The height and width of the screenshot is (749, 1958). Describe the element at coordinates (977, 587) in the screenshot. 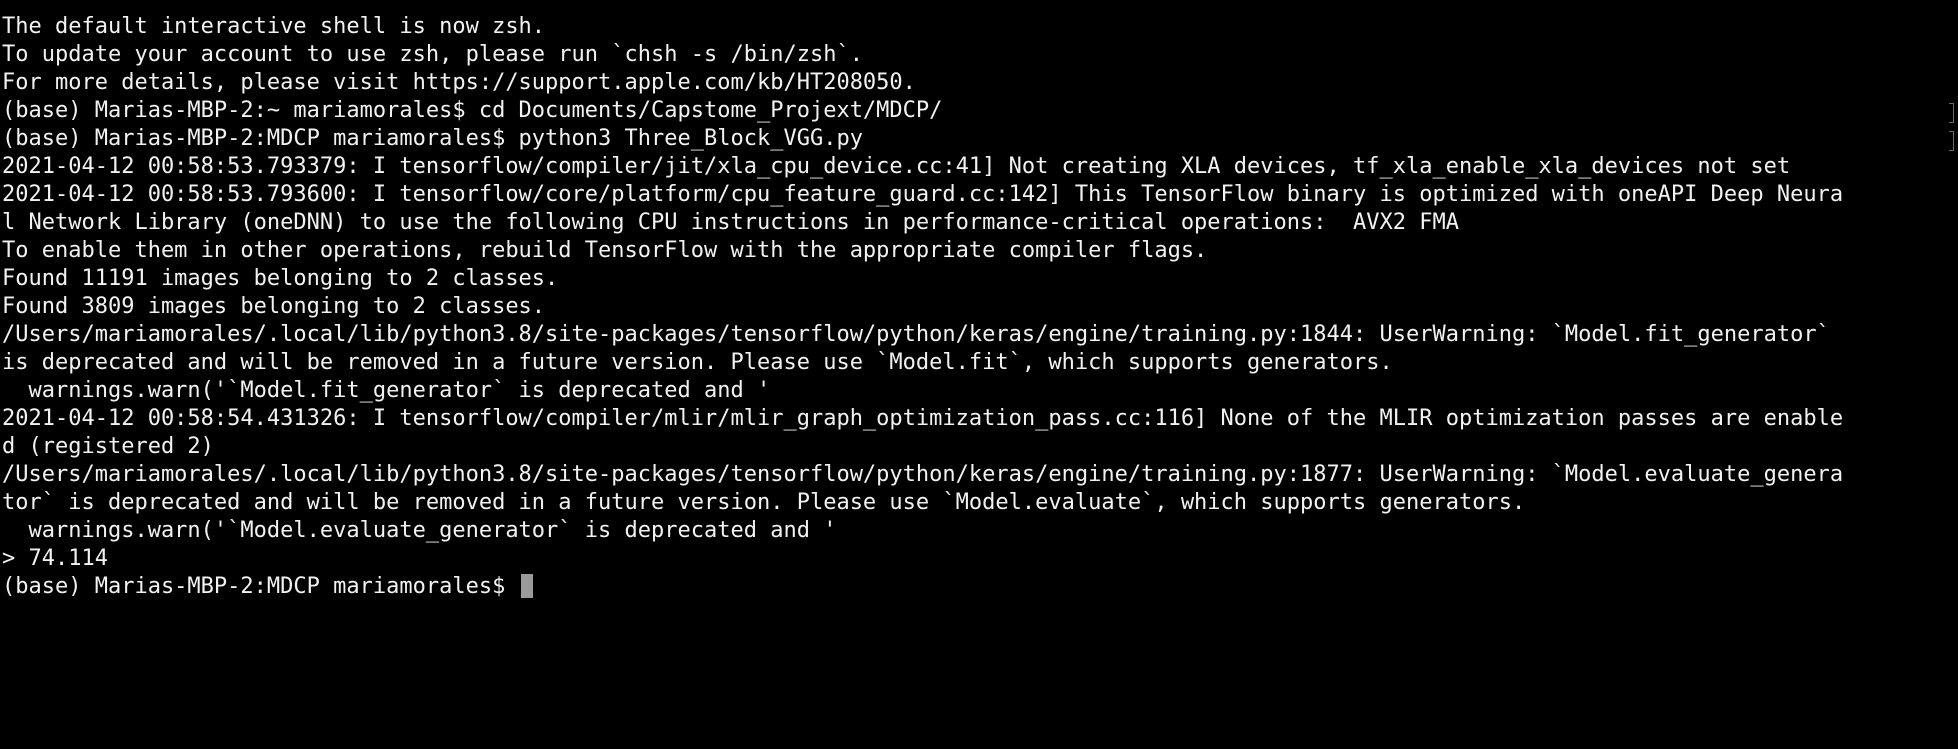

I see `terminal-prompt-line: (base) Marias-MBP-2:MDCP mariamorales$` at that location.